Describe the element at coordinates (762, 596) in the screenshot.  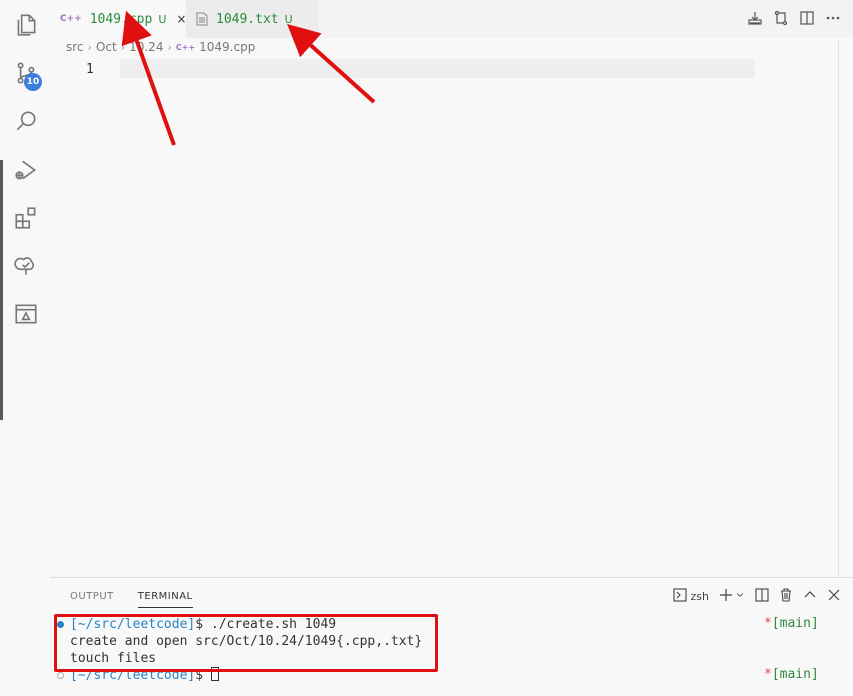
I see `split-terminal-icon` at that location.